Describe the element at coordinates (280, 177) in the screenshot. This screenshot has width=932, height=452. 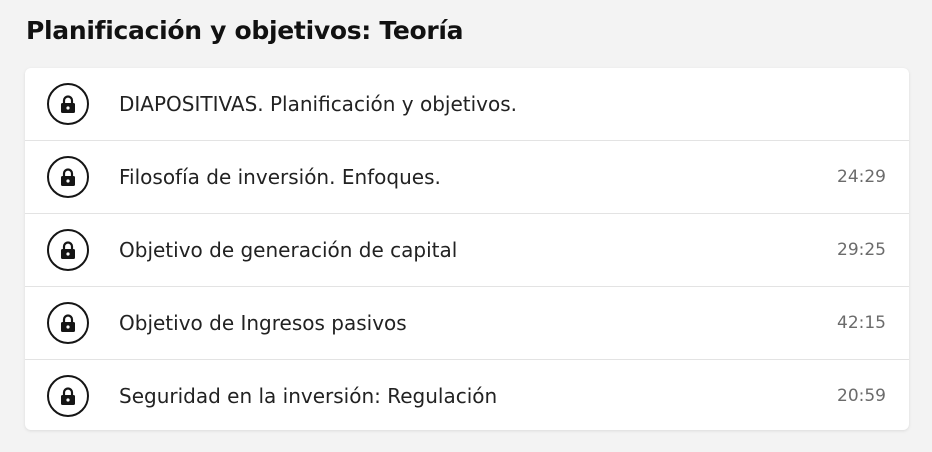
I see `lesson-title: Filosofía de inversión. Enfoques.` at that location.